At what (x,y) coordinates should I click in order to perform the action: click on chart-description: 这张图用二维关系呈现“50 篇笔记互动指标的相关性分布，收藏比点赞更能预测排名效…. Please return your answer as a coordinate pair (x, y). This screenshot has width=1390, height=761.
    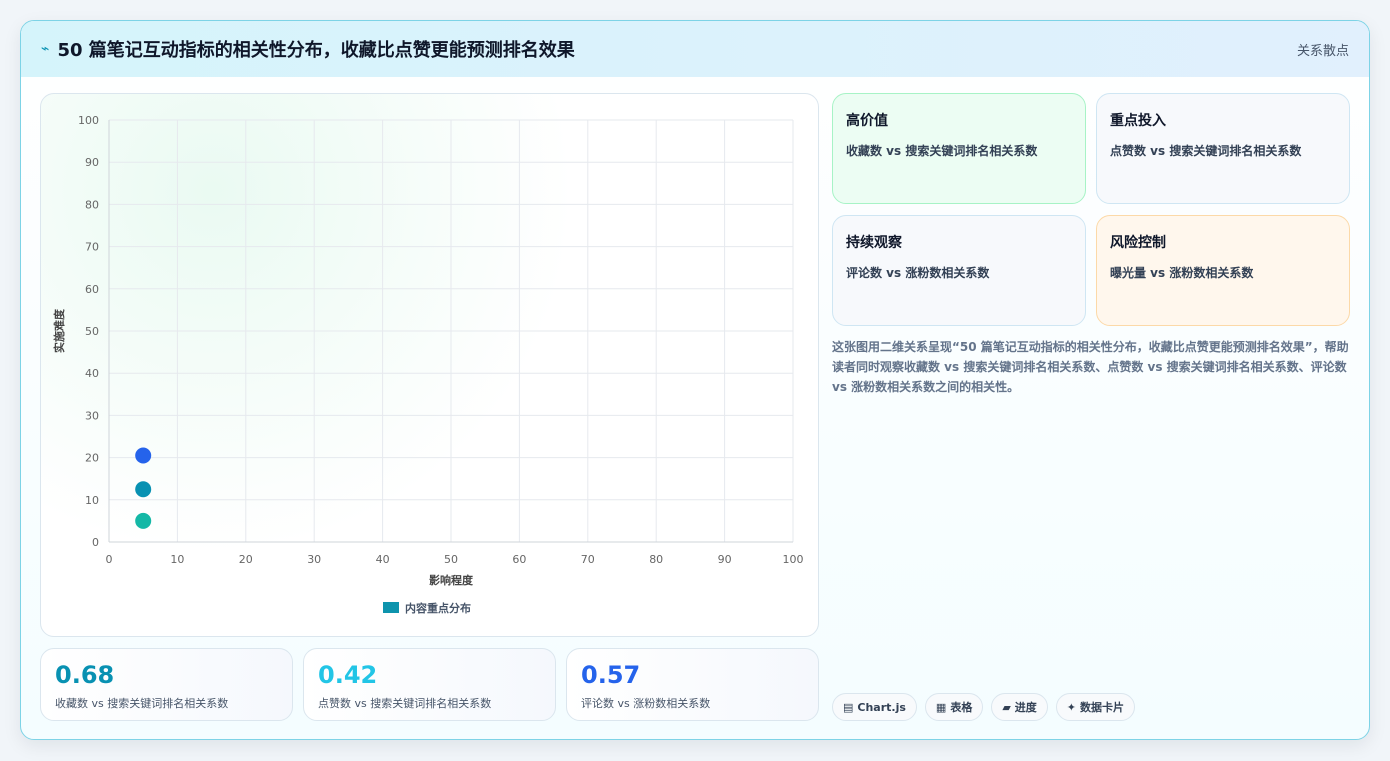
    Looking at the image, I should click on (1090, 367).